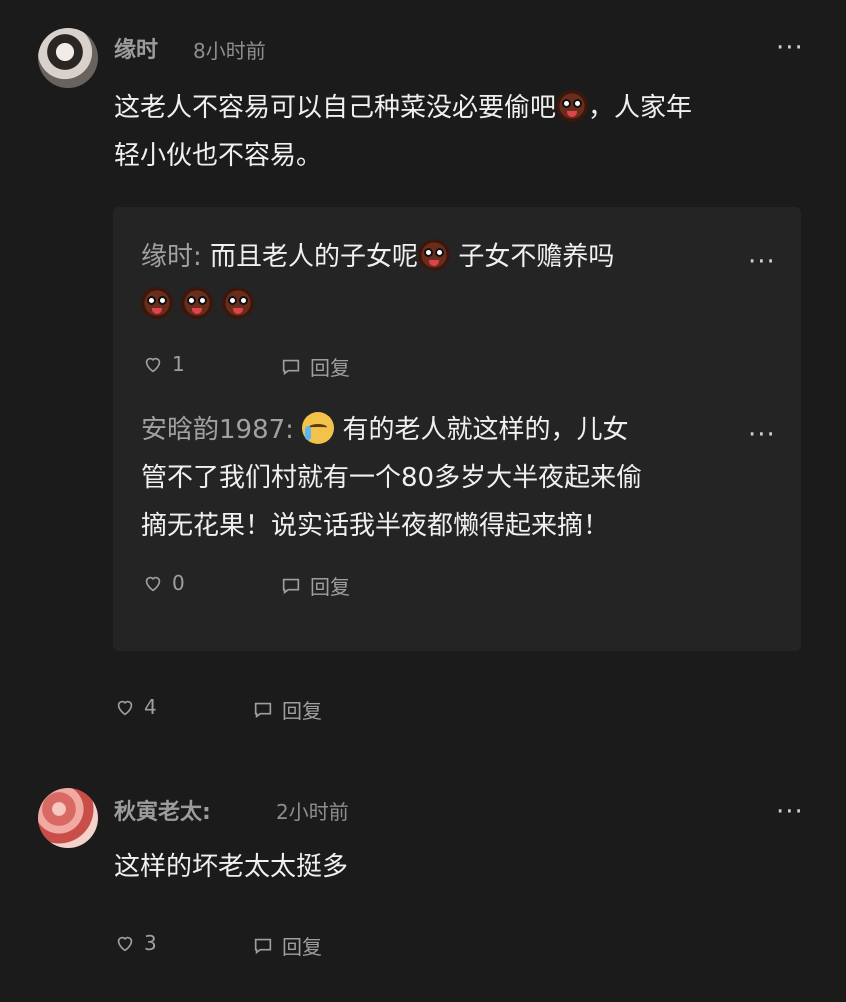 This screenshot has height=1002, width=846. Describe the element at coordinates (178, 583) in the screenshot. I see `like-count: 0` at that location.